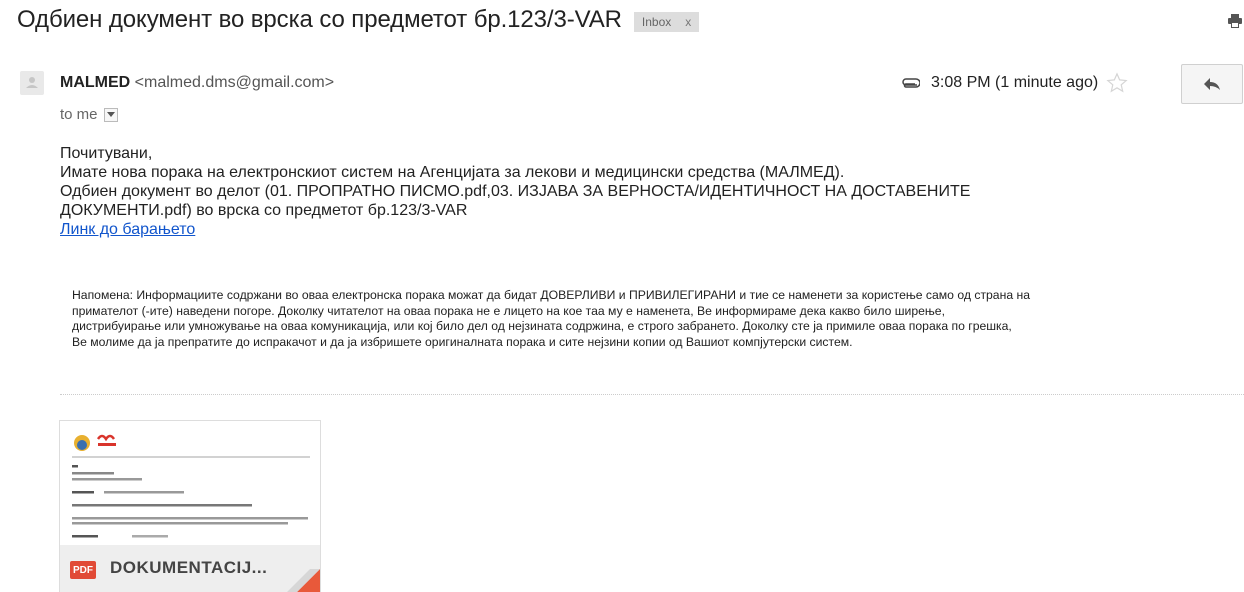 This screenshot has width=1244, height=592. Describe the element at coordinates (303, 580) in the screenshot. I see `page-corner-icon` at that location.